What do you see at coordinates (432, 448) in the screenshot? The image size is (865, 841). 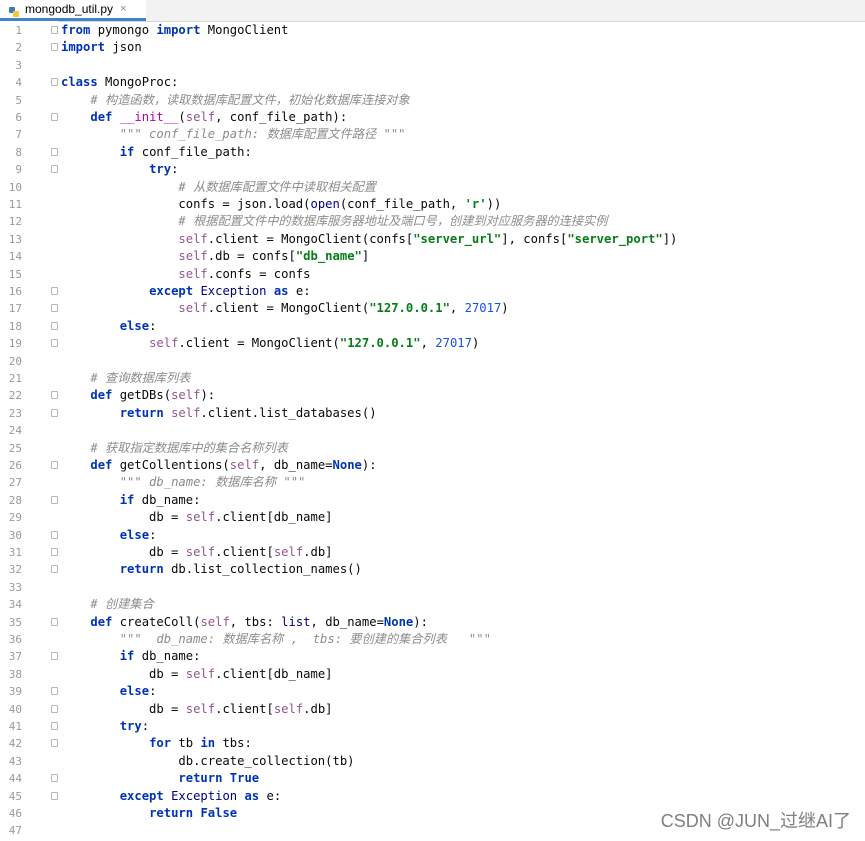 I see `code-line: 25 # 获取指定数据库中的集合名称列表` at bounding box center [432, 448].